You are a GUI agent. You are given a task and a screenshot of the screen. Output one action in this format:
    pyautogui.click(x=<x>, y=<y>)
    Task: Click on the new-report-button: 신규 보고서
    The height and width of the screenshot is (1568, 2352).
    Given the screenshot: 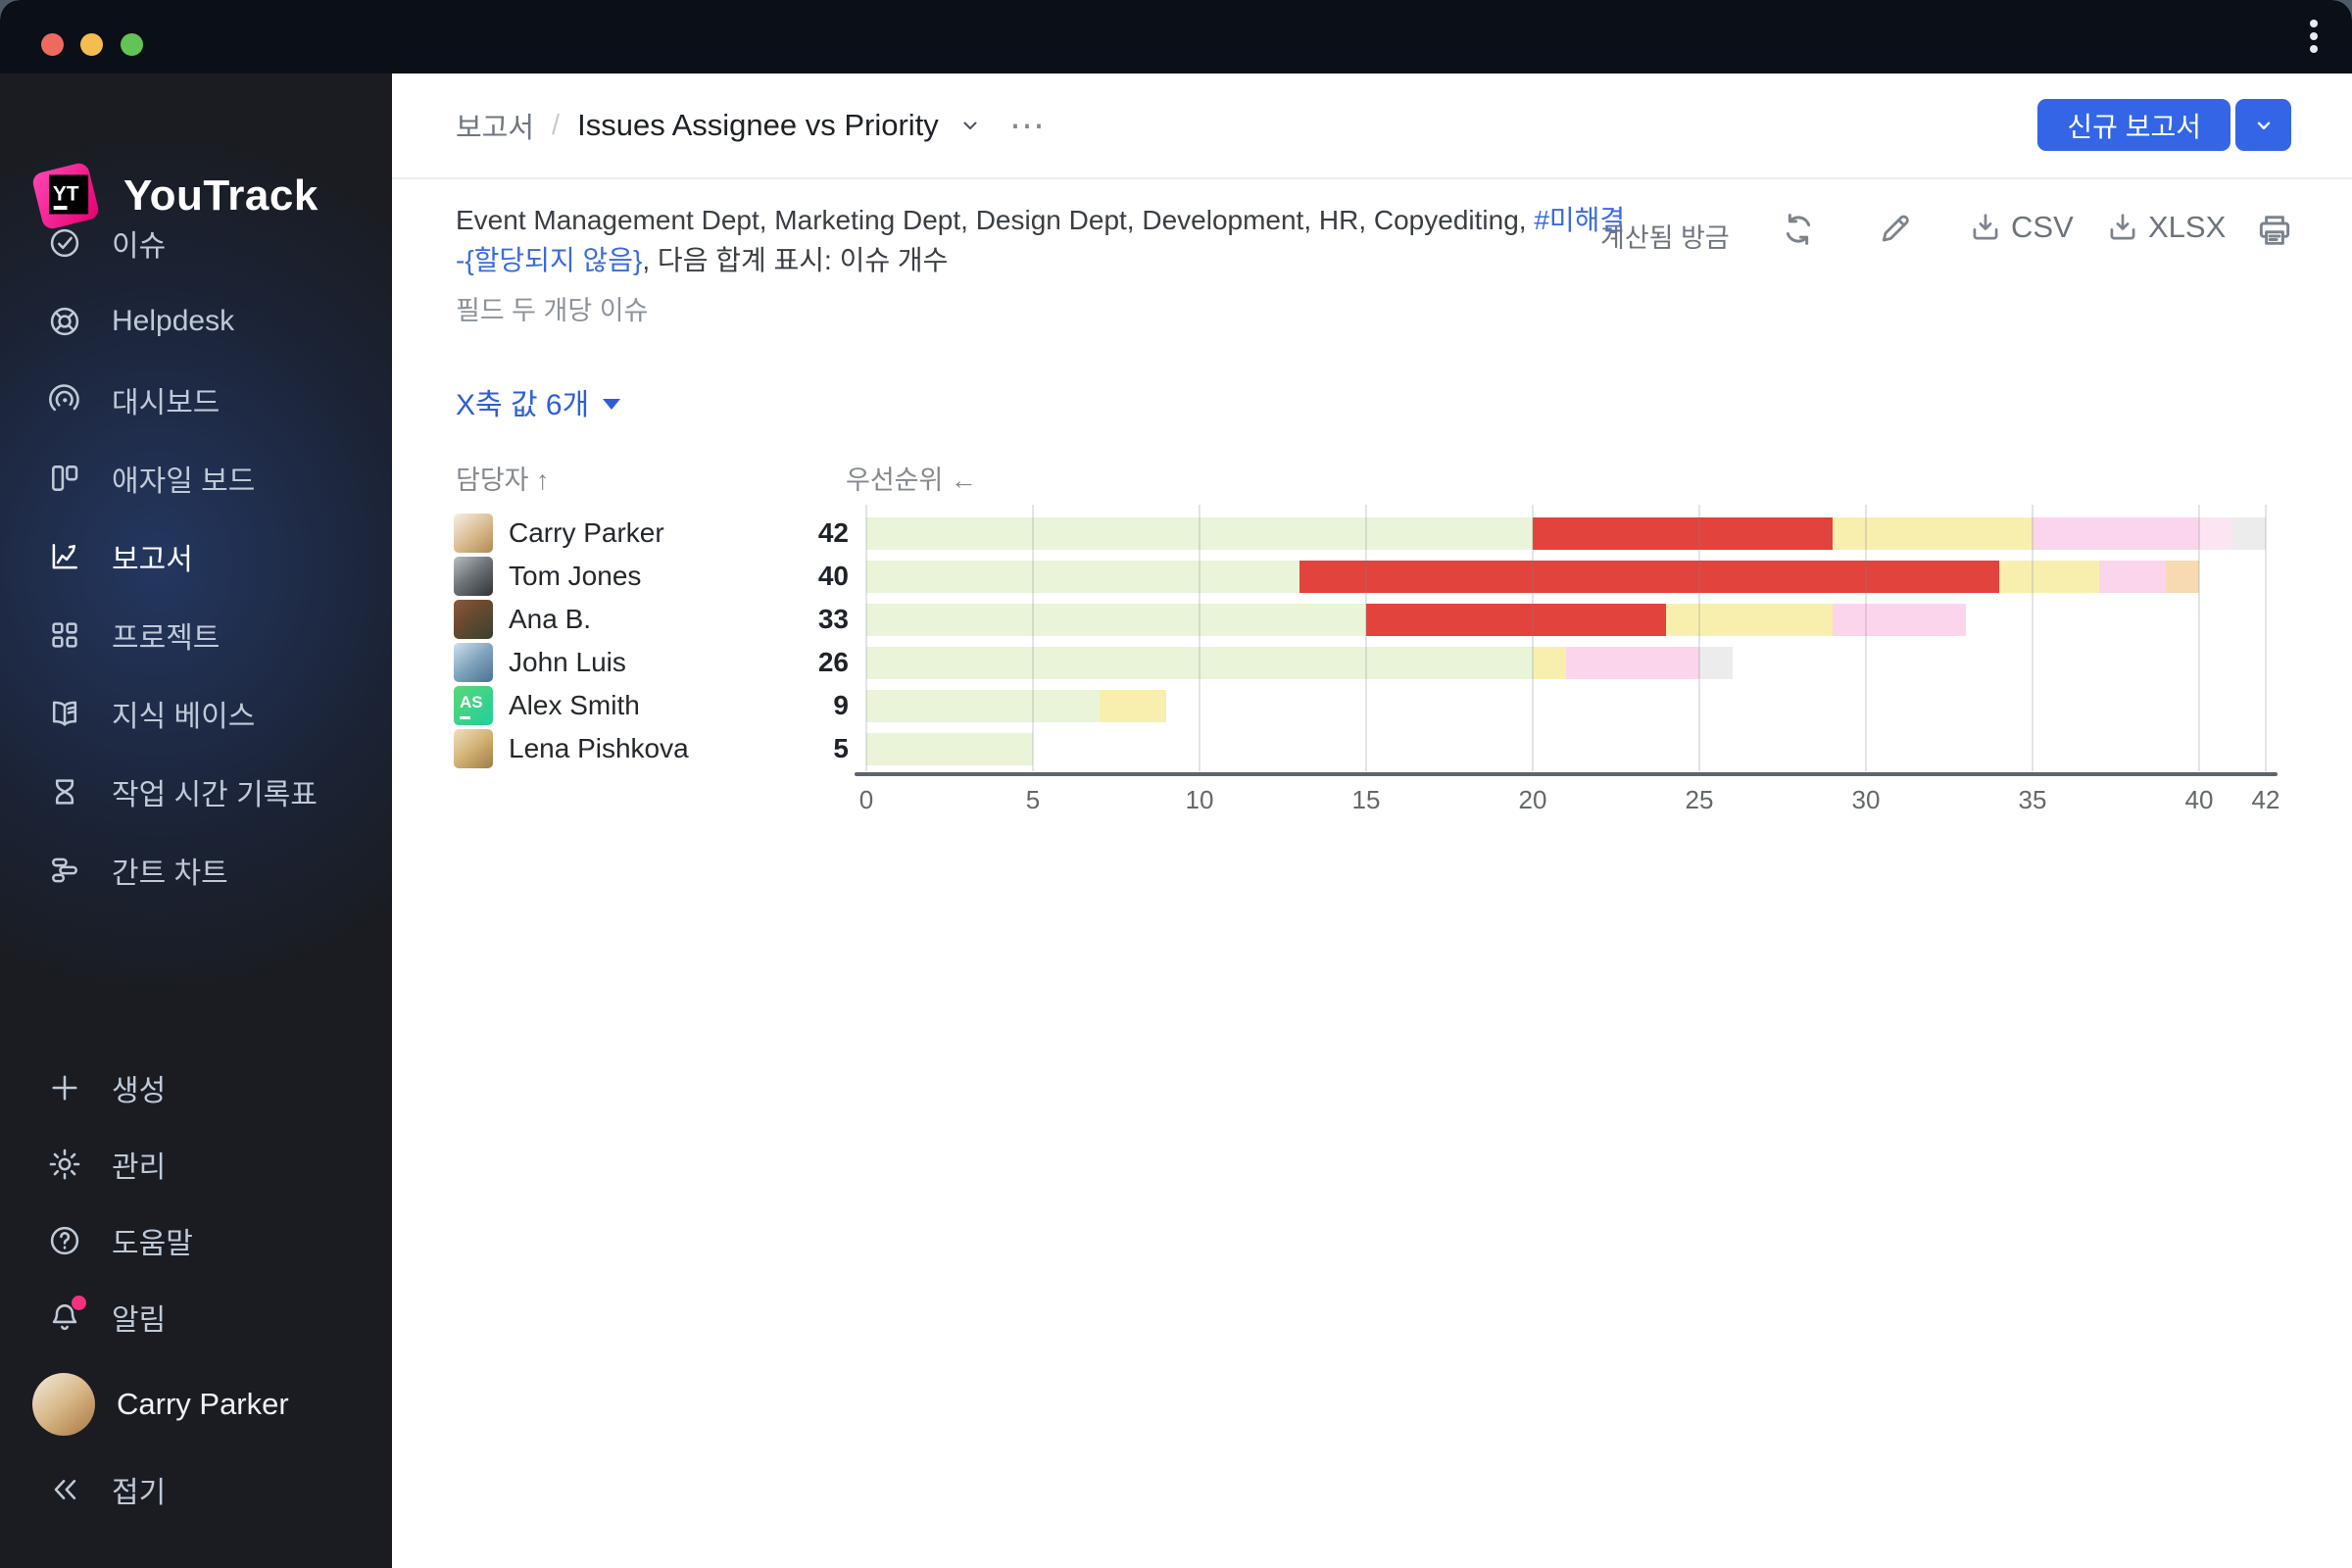 What is the action you would take?
    pyautogui.click(x=2133, y=125)
    